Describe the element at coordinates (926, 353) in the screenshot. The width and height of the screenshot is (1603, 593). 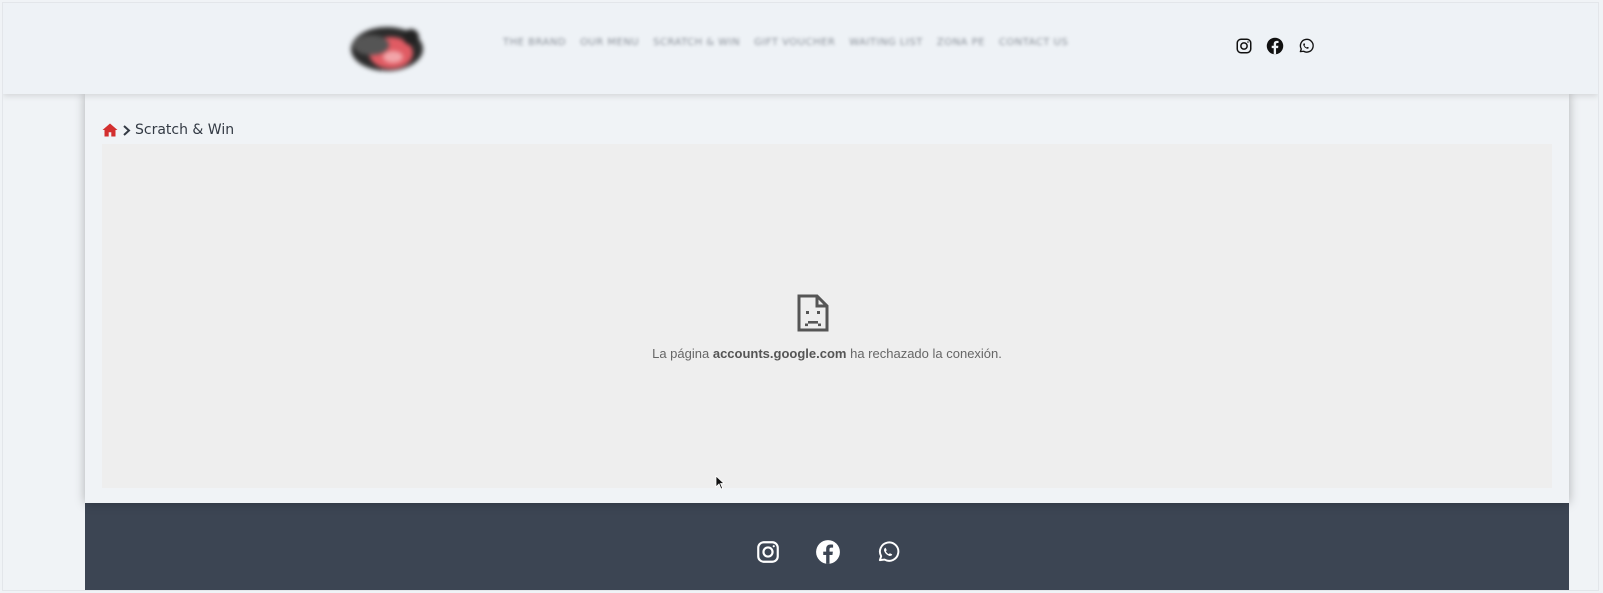
I see `error-suffix: ha rechazado la conexión.` at that location.